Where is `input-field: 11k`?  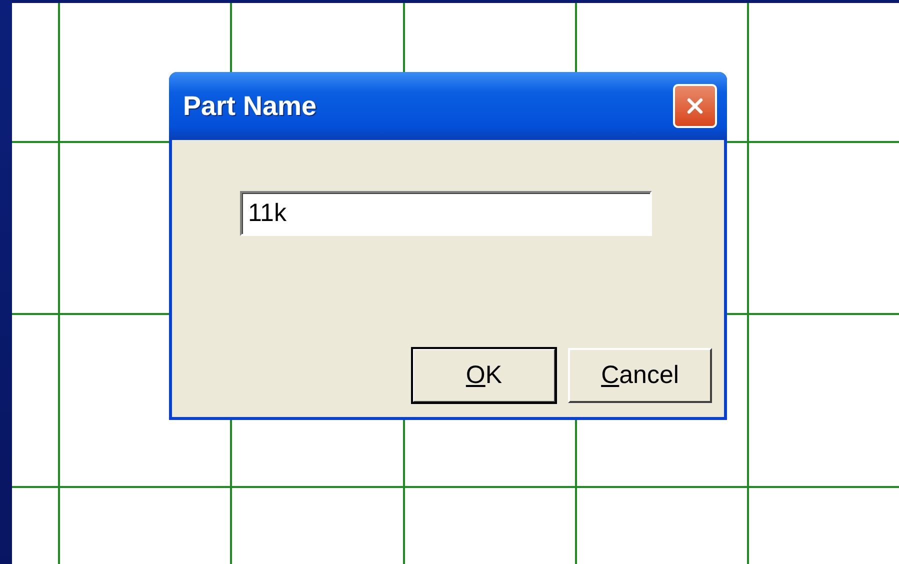 input-field: 11k is located at coordinates (446, 213).